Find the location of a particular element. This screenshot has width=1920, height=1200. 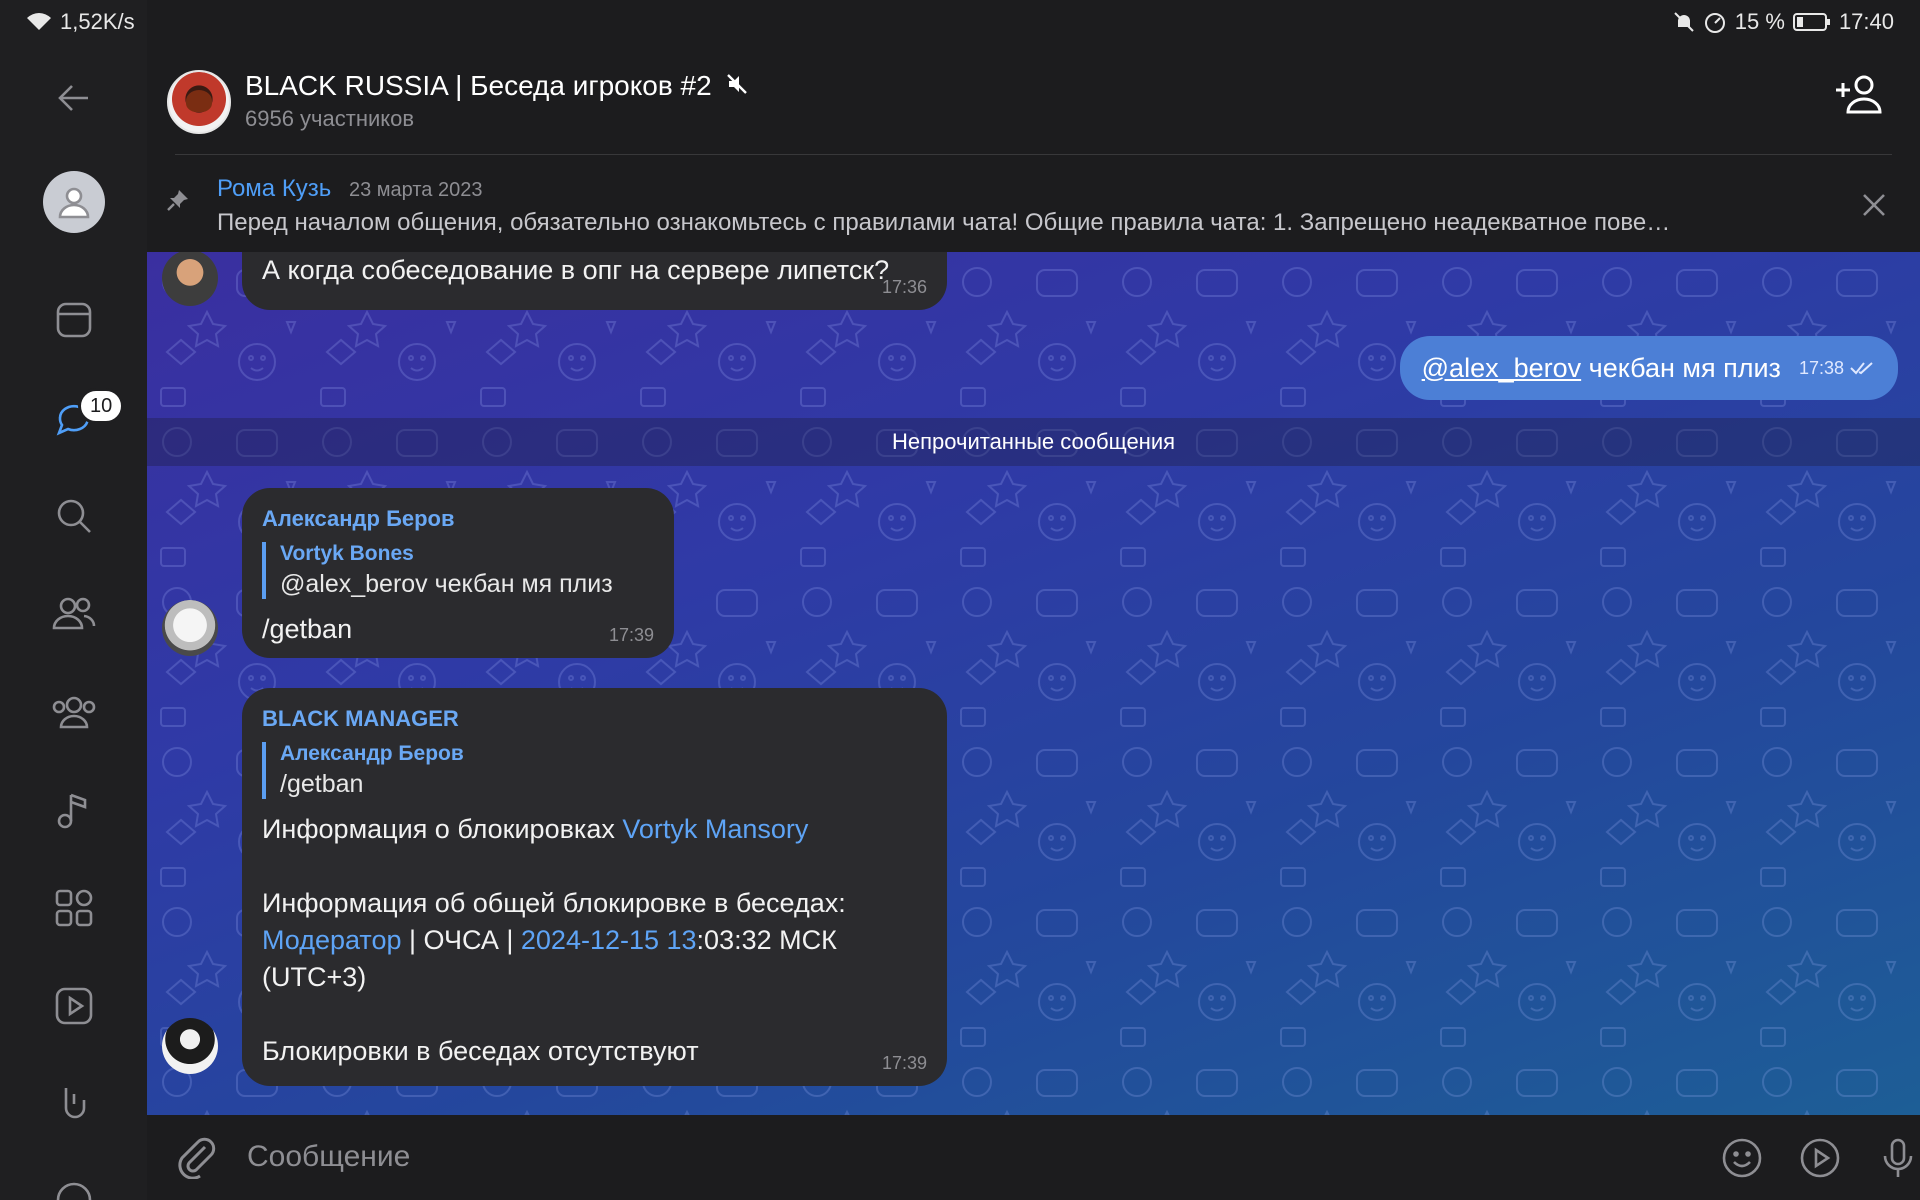

rail-item-chats: 10 is located at coordinates (73, 418).